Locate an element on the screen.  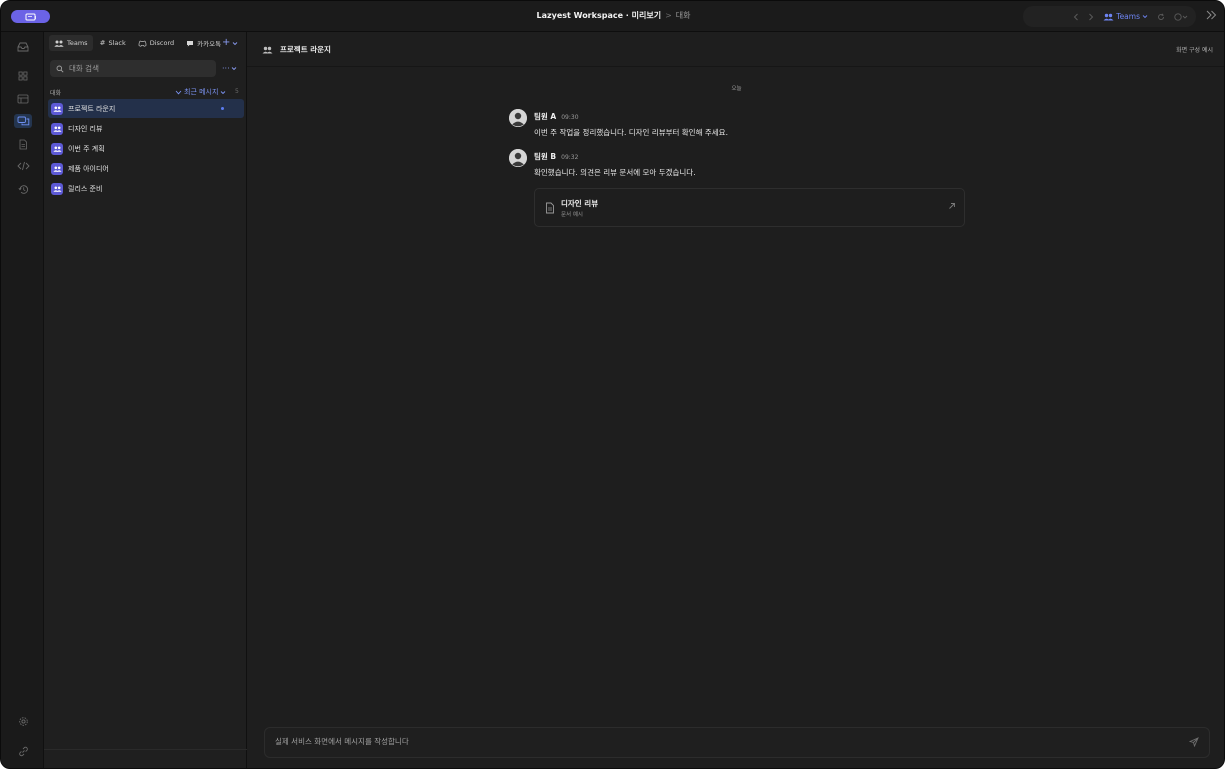
nav-documents is located at coordinates (23, 144).